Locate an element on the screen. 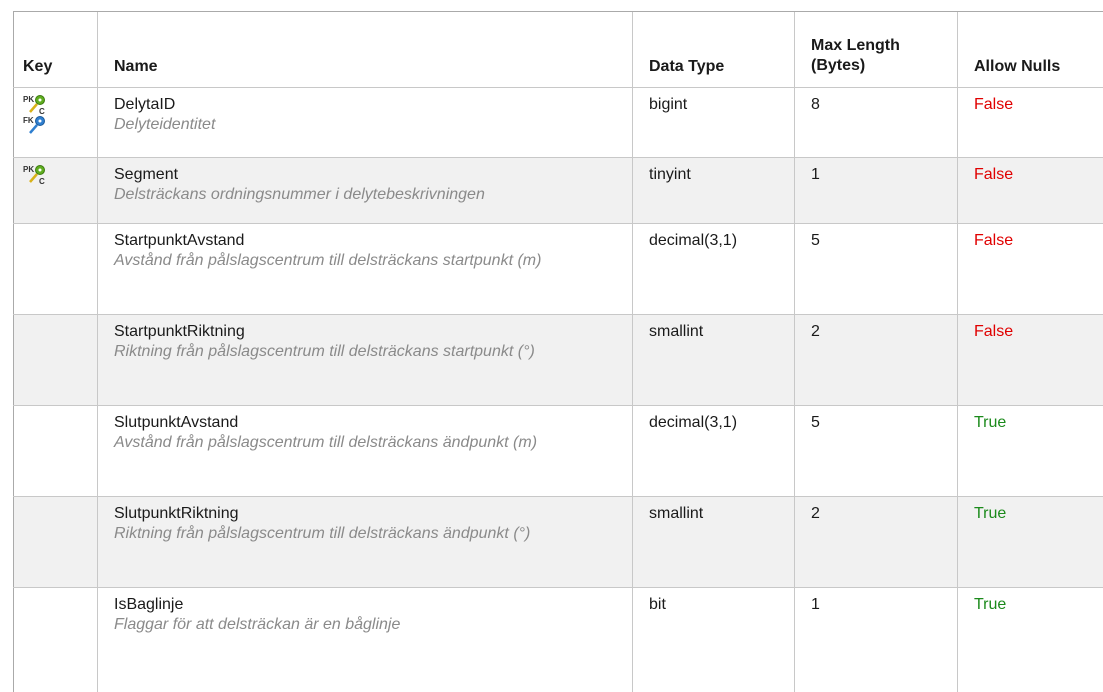 Image resolution: width=1103 pixels, height=692 pixels. column-name: StartpunktRiktning is located at coordinates (179, 331).